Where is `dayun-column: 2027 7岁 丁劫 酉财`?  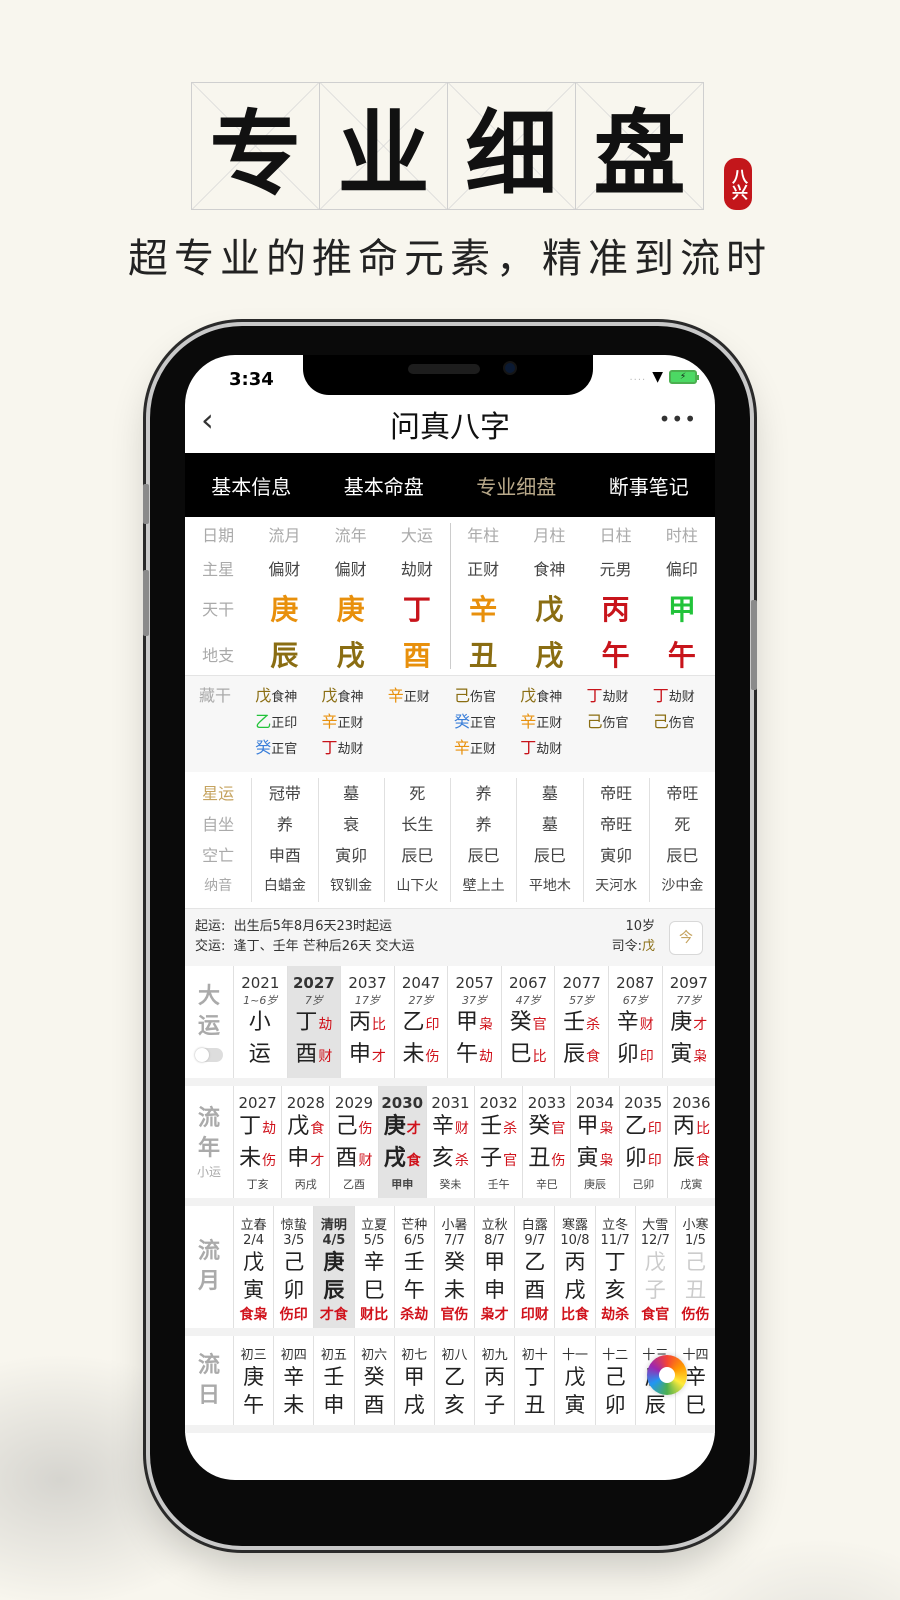
dayun-column: 2027 7岁 丁劫 酉财 is located at coordinates (313, 1022).